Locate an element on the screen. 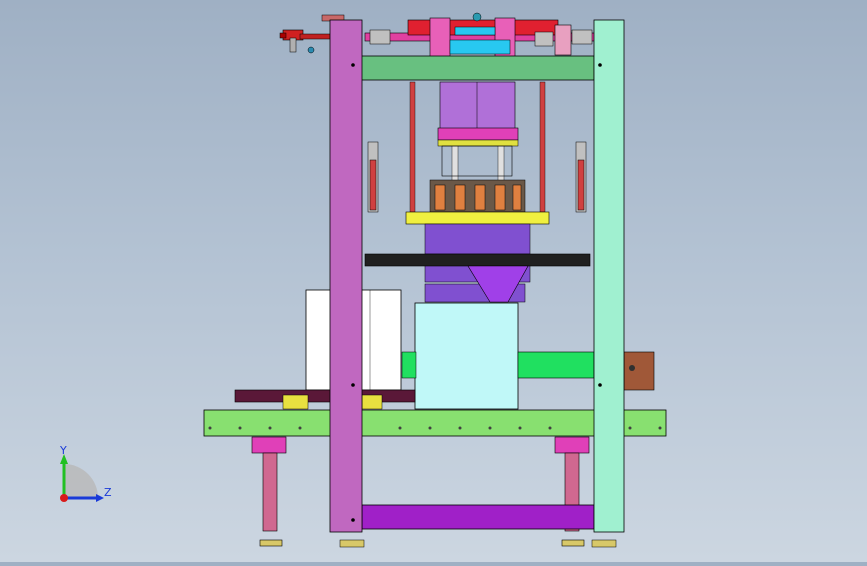 The height and width of the screenshot is (566, 867). y-axis-label: Y is located at coordinates (63, 450).